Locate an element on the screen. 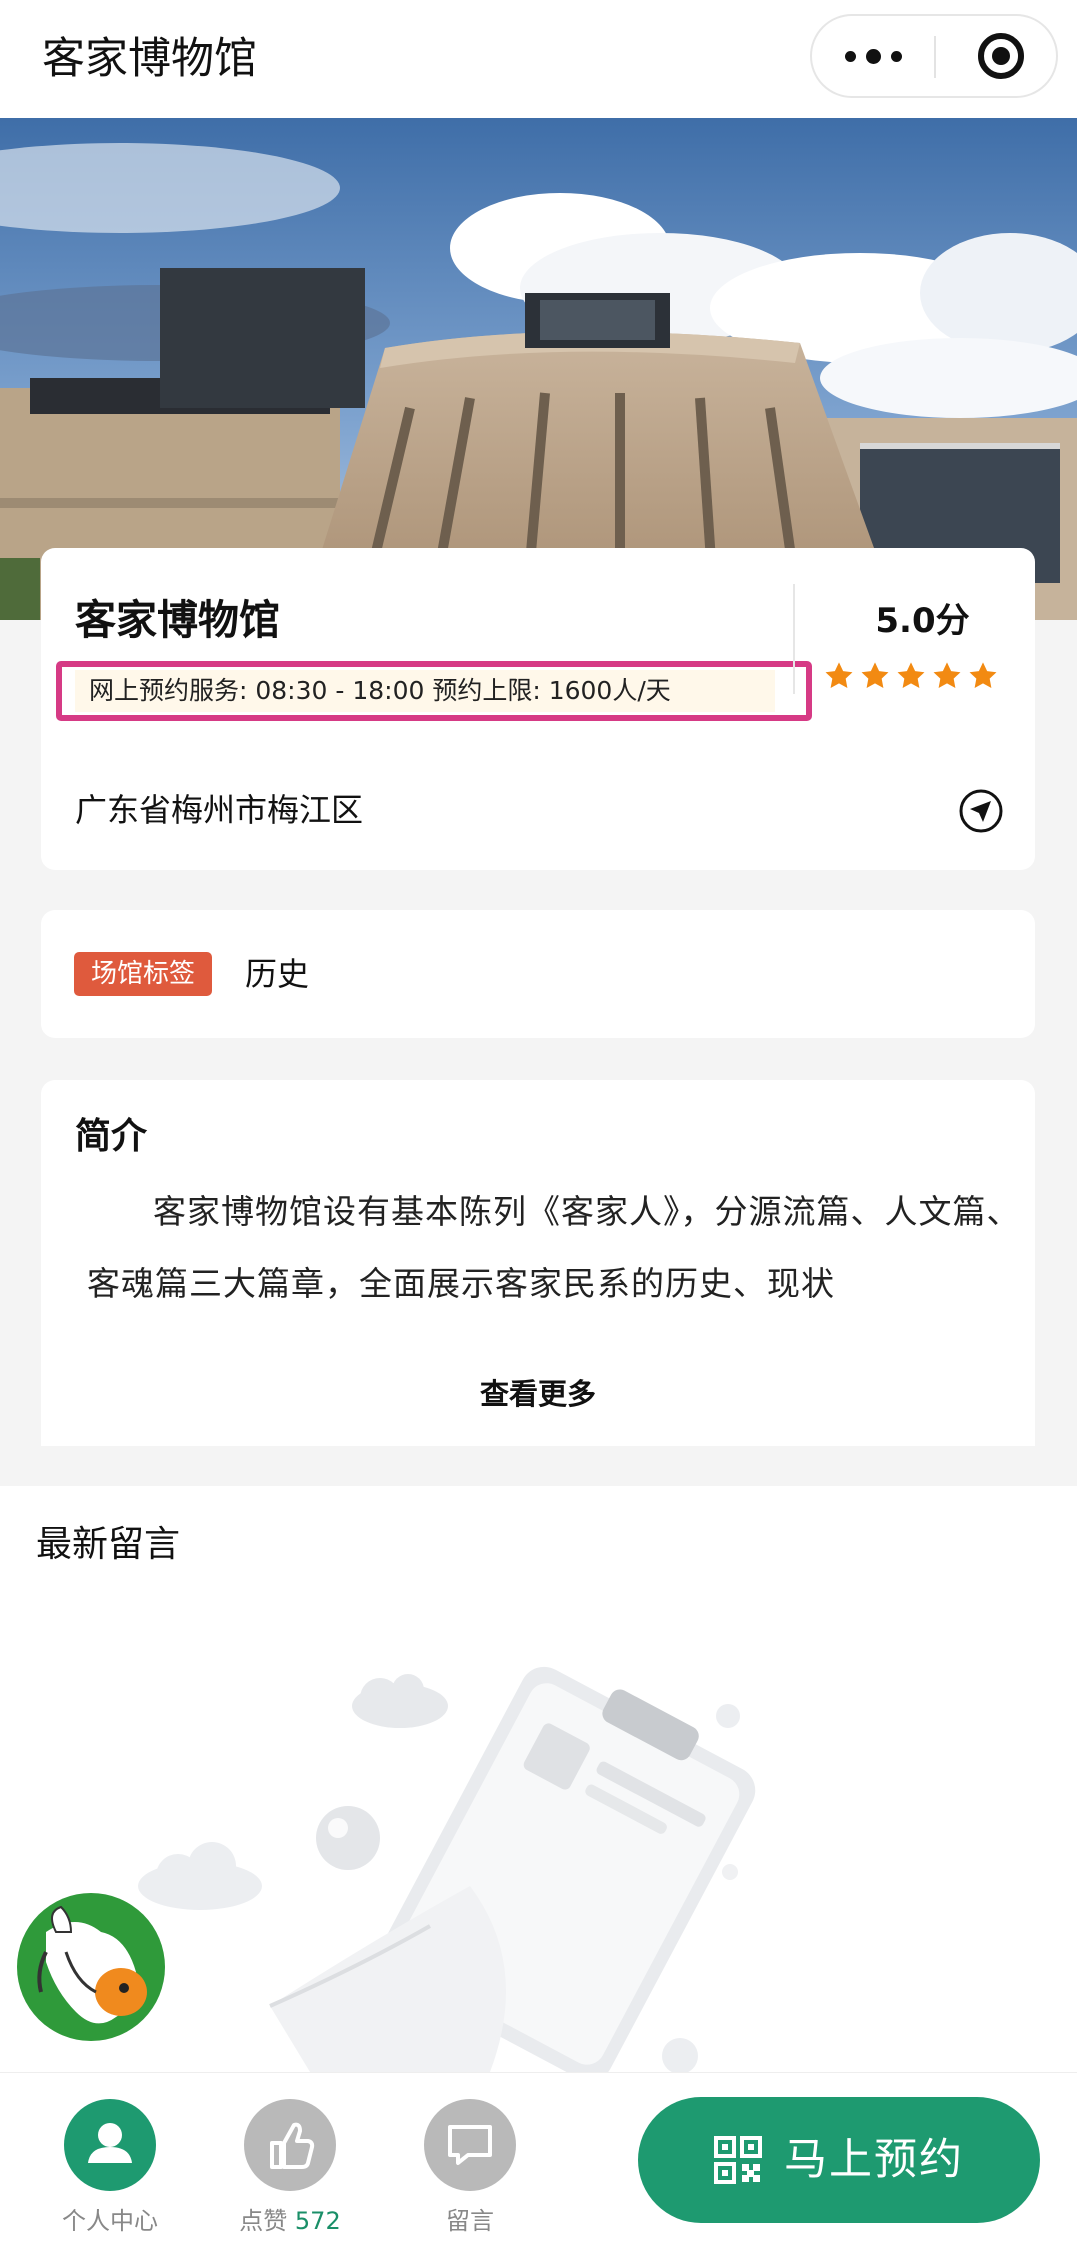 The height and width of the screenshot is (2251, 1077). chat-bubble-icon is located at coordinates (470, 2145).